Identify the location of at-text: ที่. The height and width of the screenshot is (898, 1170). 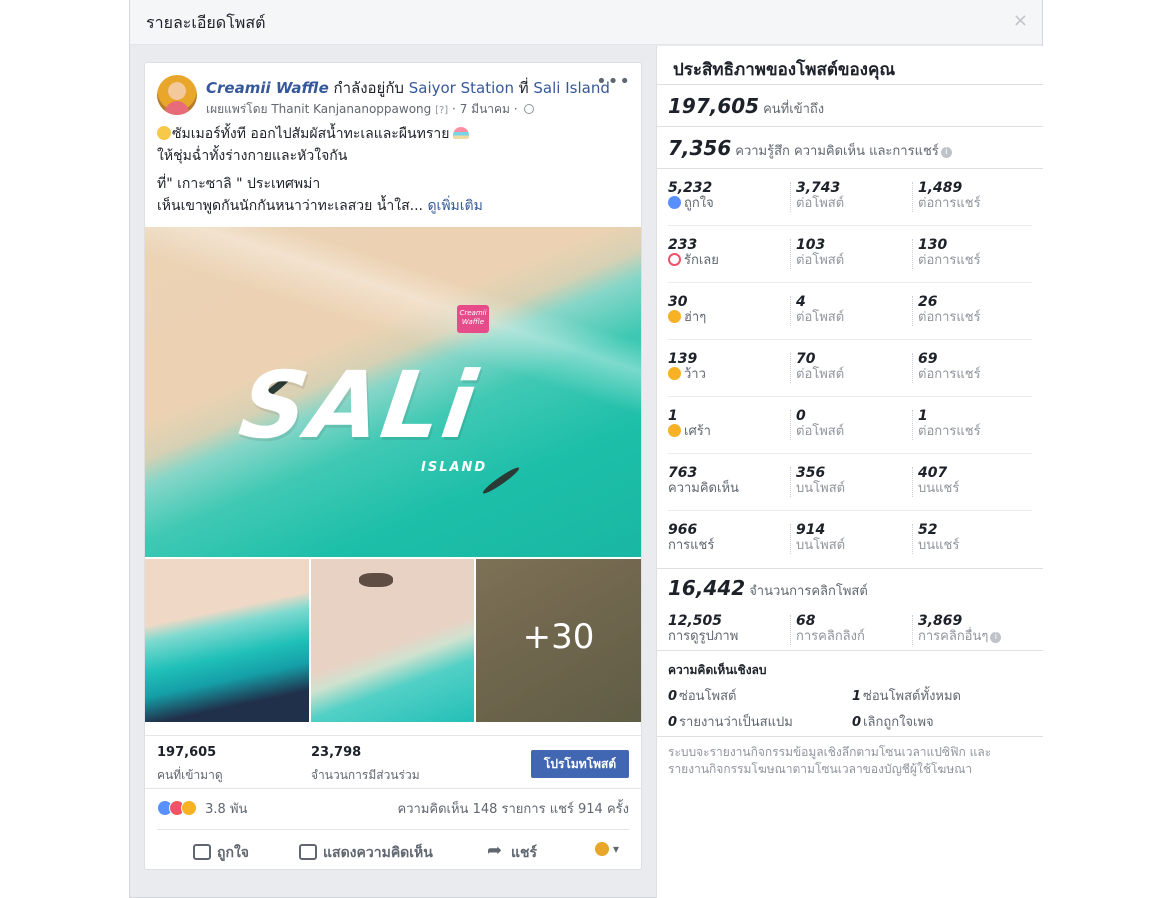
(523, 88).